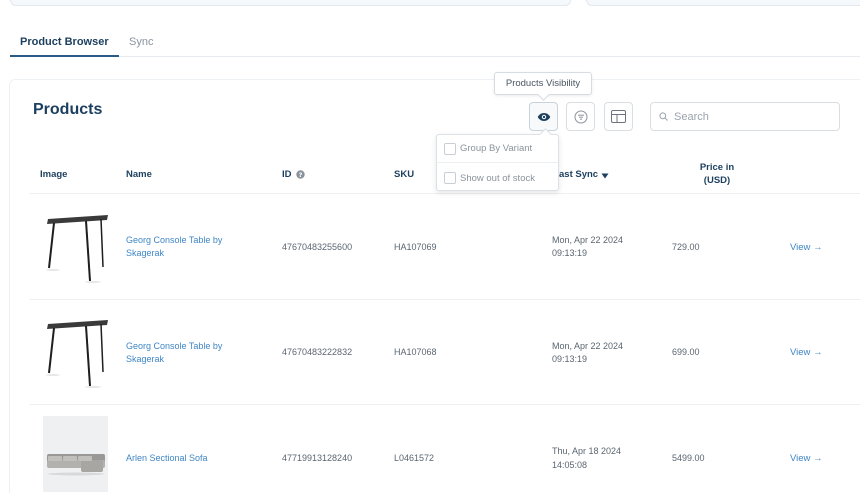 The height and width of the screenshot is (493, 860). What do you see at coordinates (317, 247) in the screenshot?
I see `product-id: 47670483255600` at bounding box center [317, 247].